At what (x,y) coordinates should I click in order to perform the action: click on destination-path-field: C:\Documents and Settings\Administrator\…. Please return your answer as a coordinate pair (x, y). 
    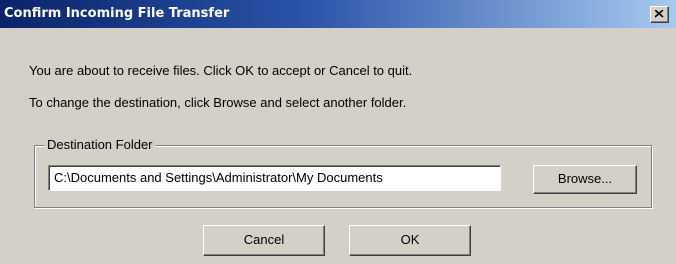
    Looking at the image, I should click on (274, 178).